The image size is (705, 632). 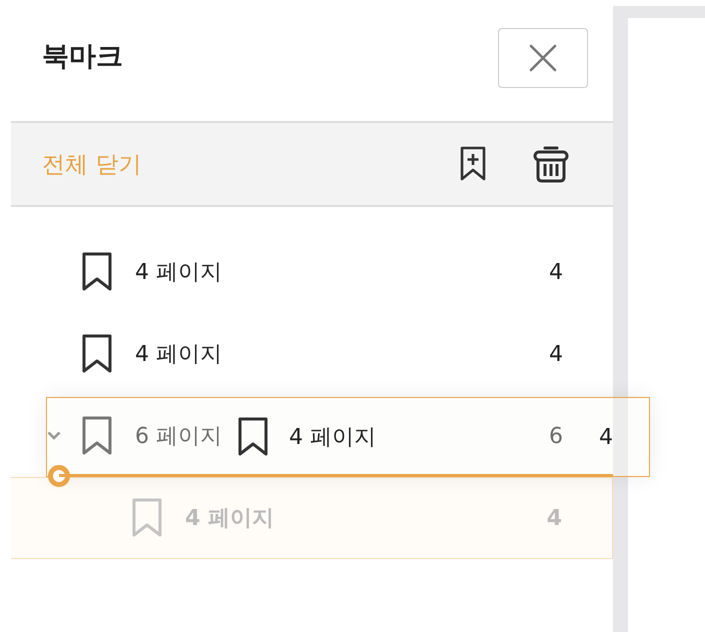 I want to click on close-button, so click(x=543, y=58).